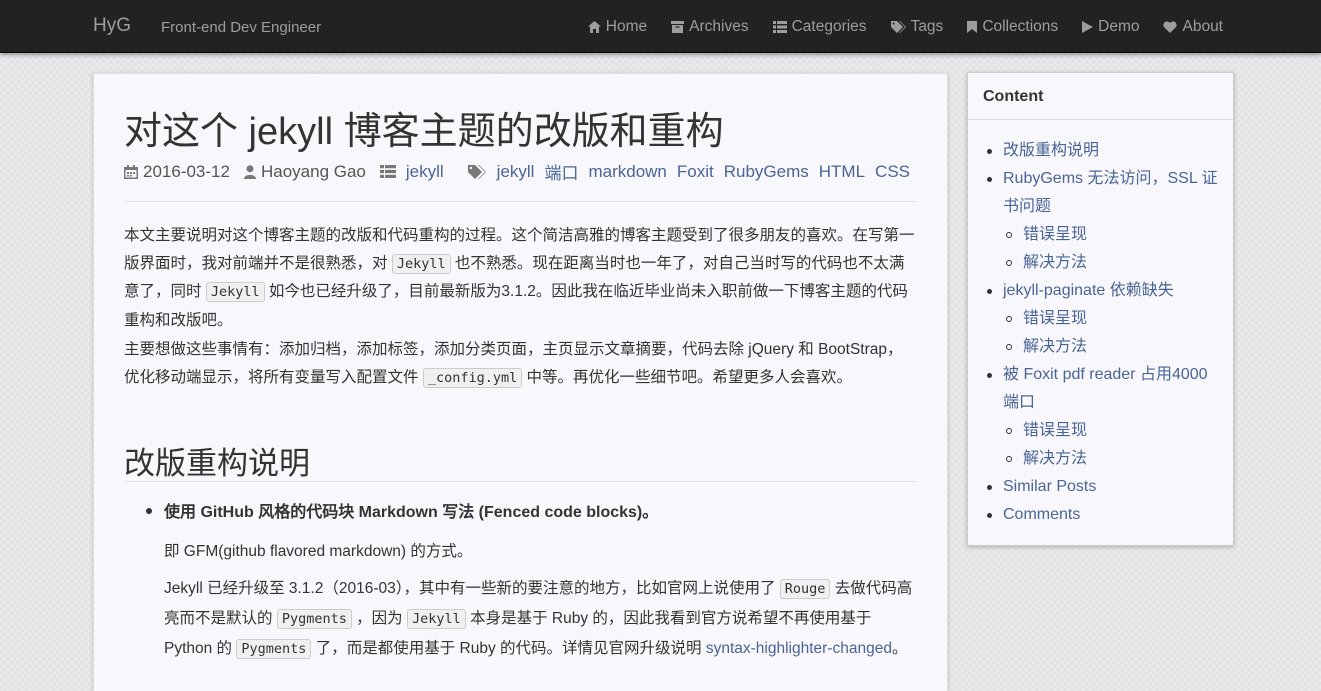 The image size is (1321, 691). What do you see at coordinates (1100, 151) in the screenshot?
I see `toc-item: 改版重构说明` at bounding box center [1100, 151].